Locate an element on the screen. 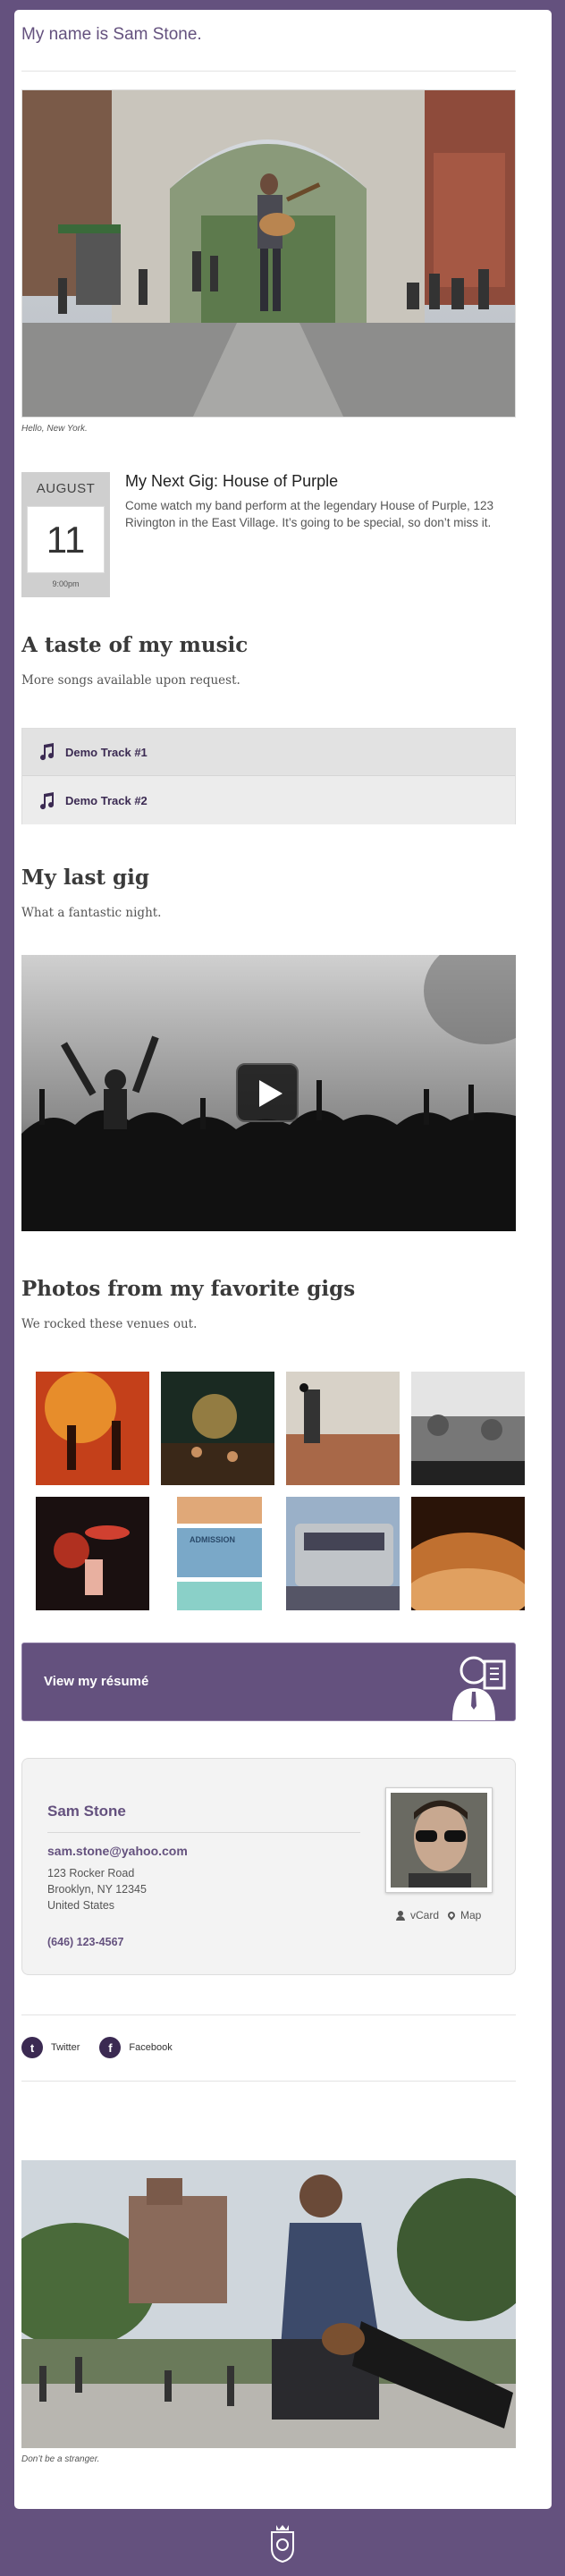 This screenshot has height=2576, width=565. track-item: Demo Track #2 is located at coordinates (268, 800).